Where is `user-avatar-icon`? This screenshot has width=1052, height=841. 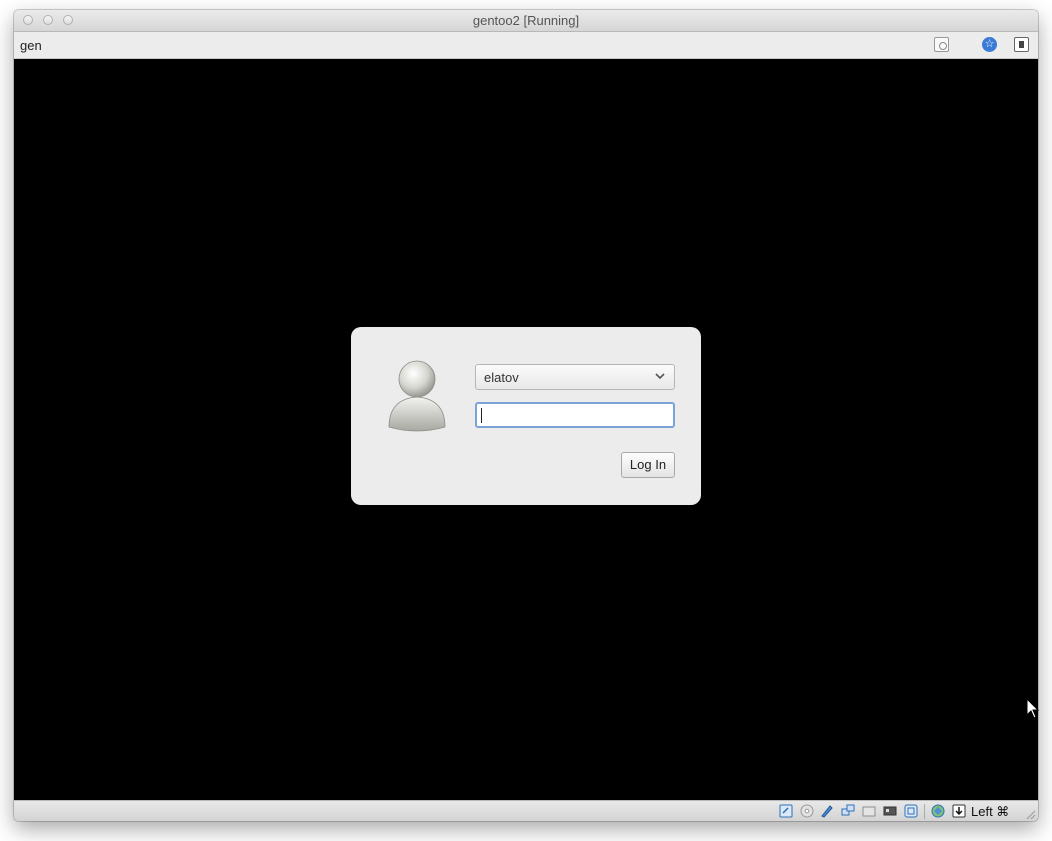 user-avatar-icon is located at coordinates (417, 396).